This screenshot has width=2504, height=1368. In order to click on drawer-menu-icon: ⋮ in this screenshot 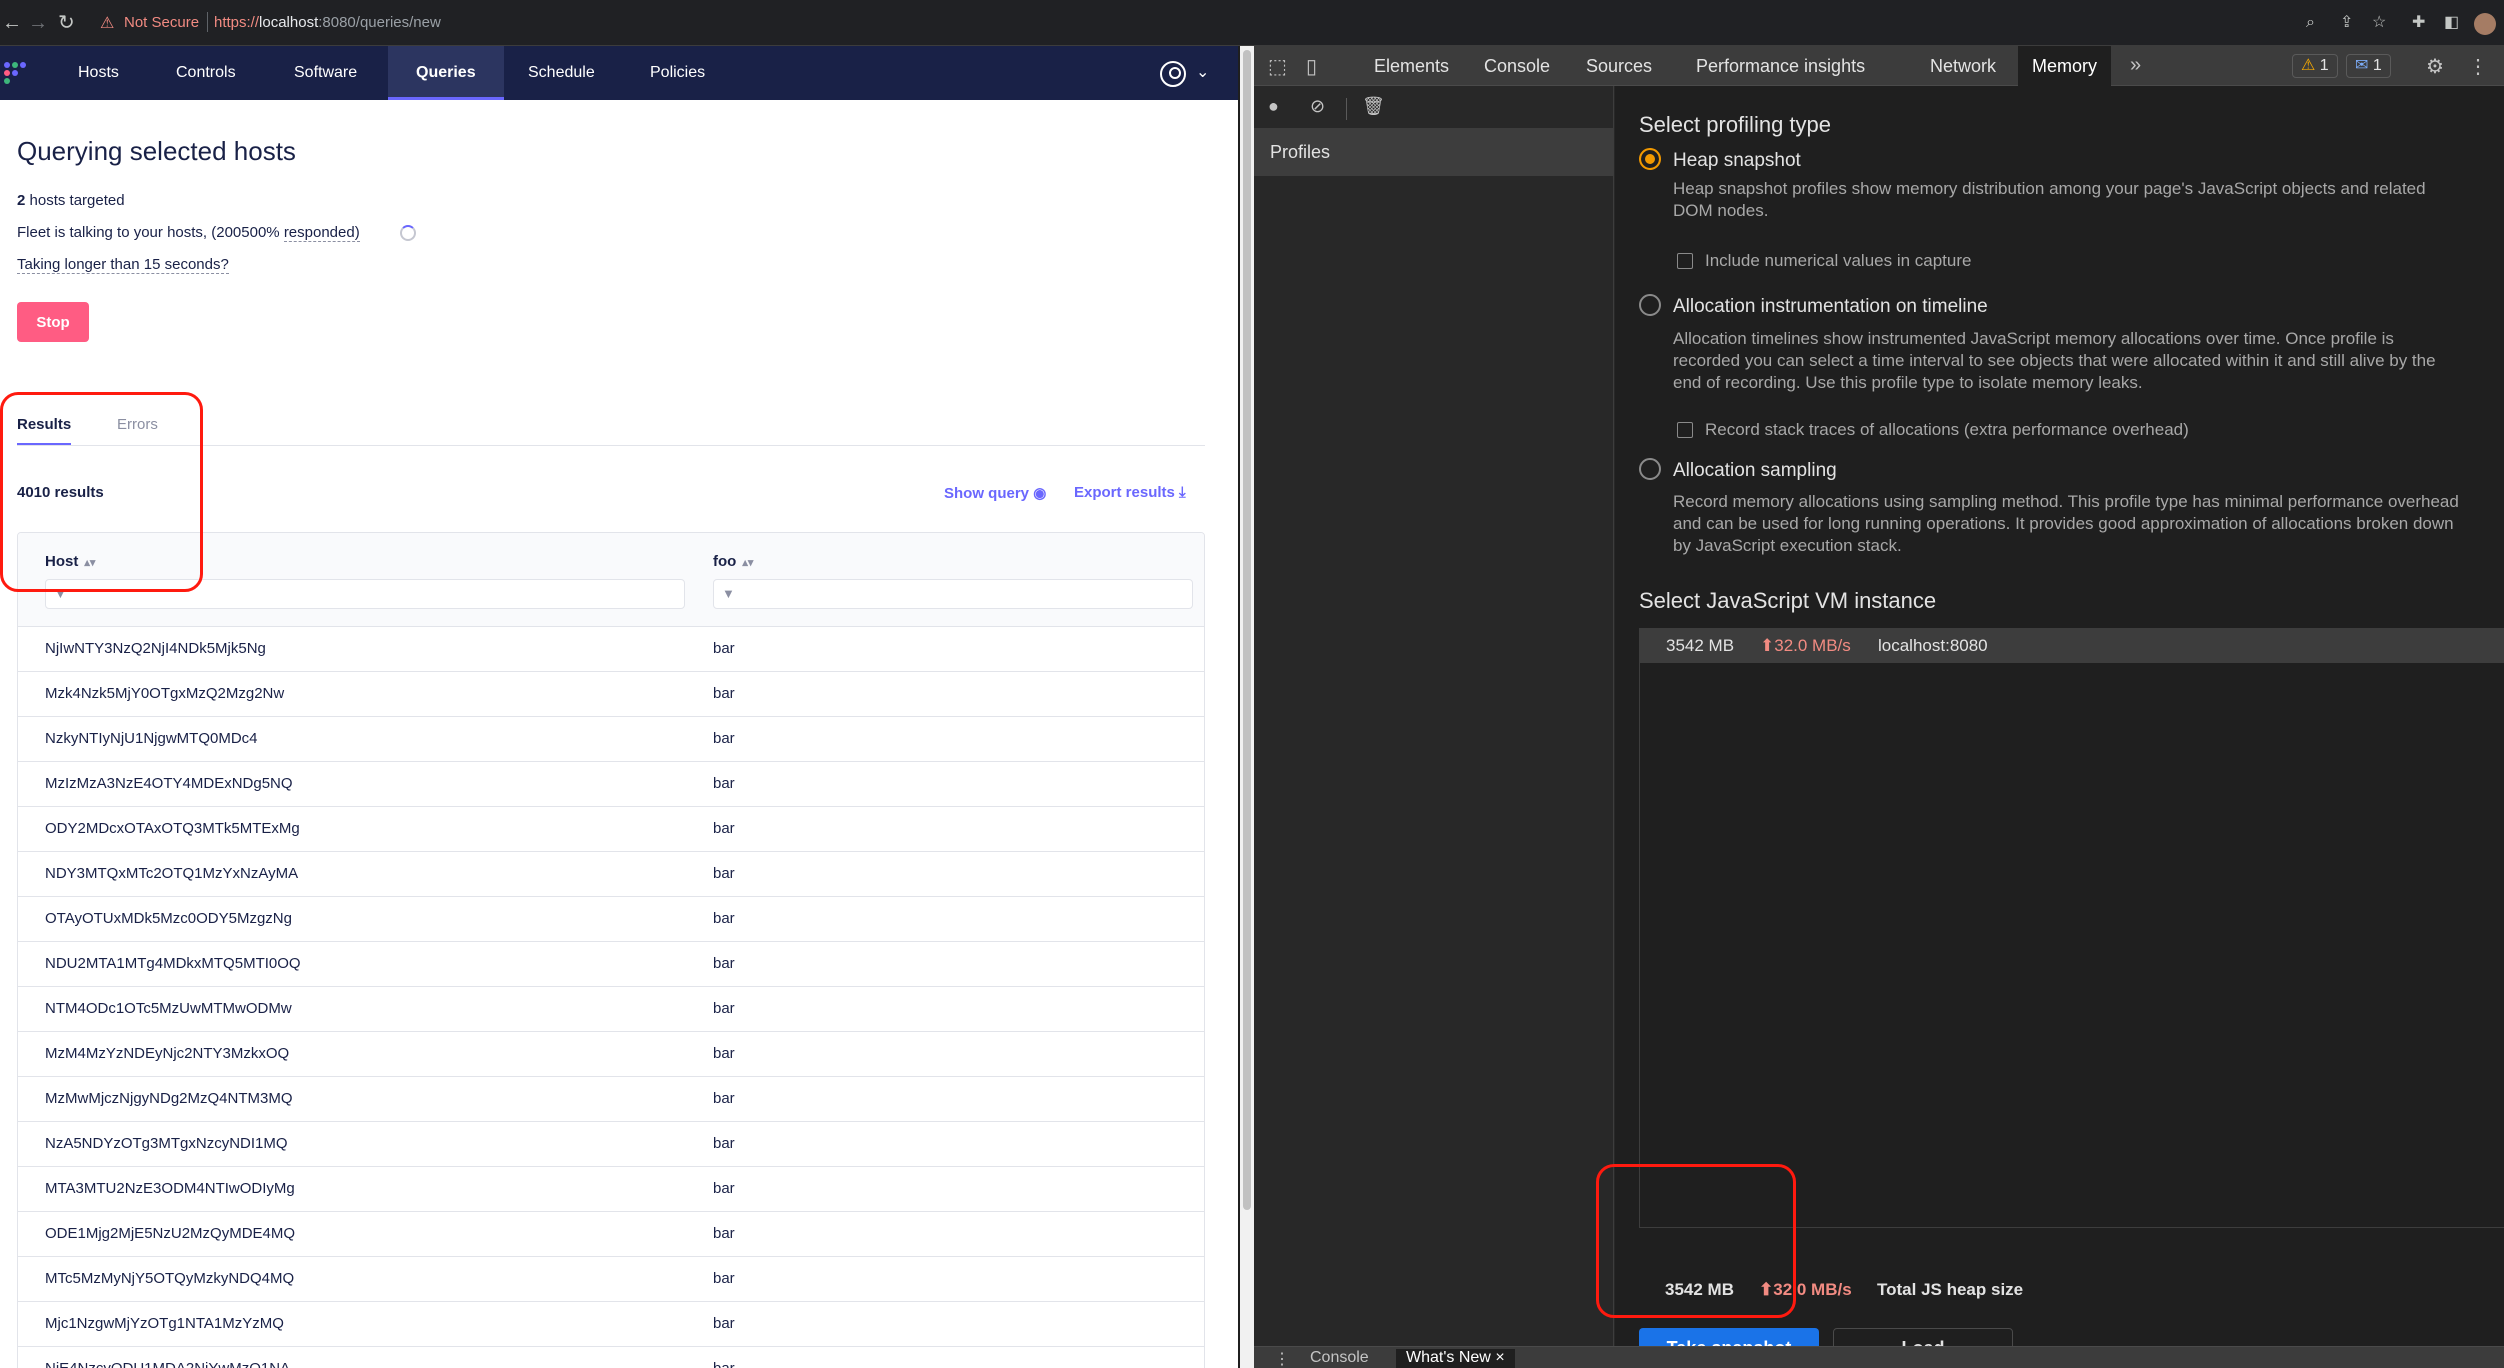, I will do `click(1282, 1358)`.